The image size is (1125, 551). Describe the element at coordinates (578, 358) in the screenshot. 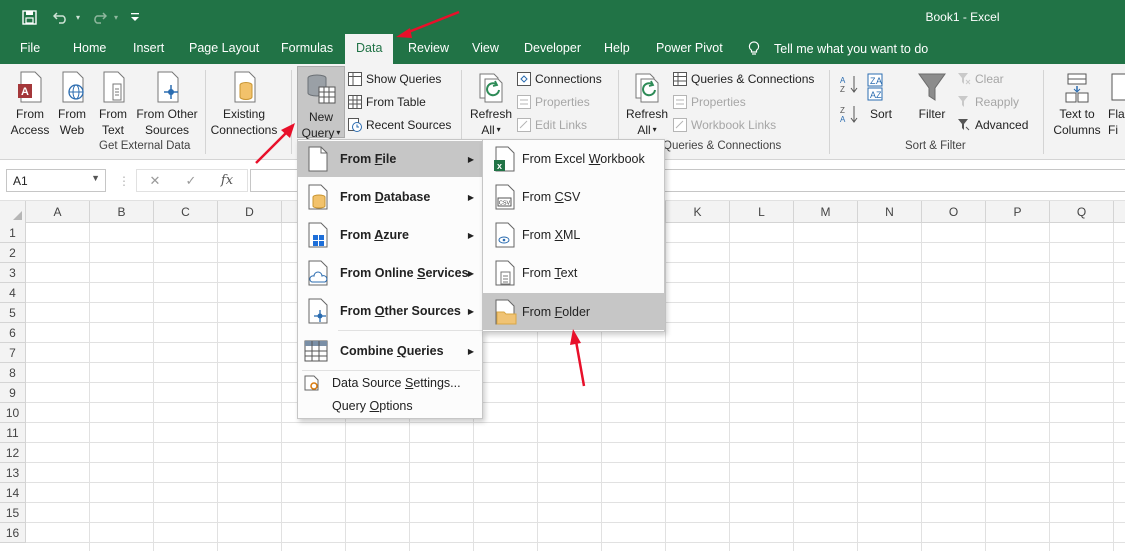

I see `annotation-arrow-from-folder` at that location.